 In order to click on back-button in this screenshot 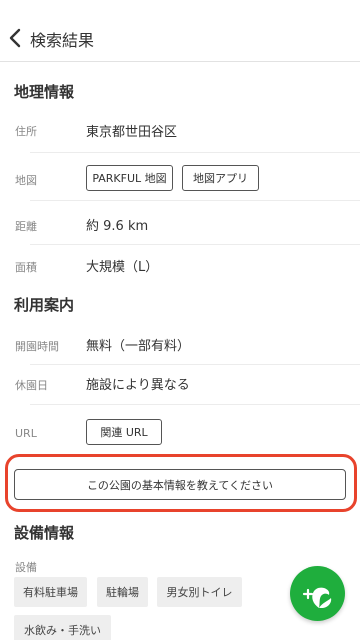, I will do `click(15, 38)`.